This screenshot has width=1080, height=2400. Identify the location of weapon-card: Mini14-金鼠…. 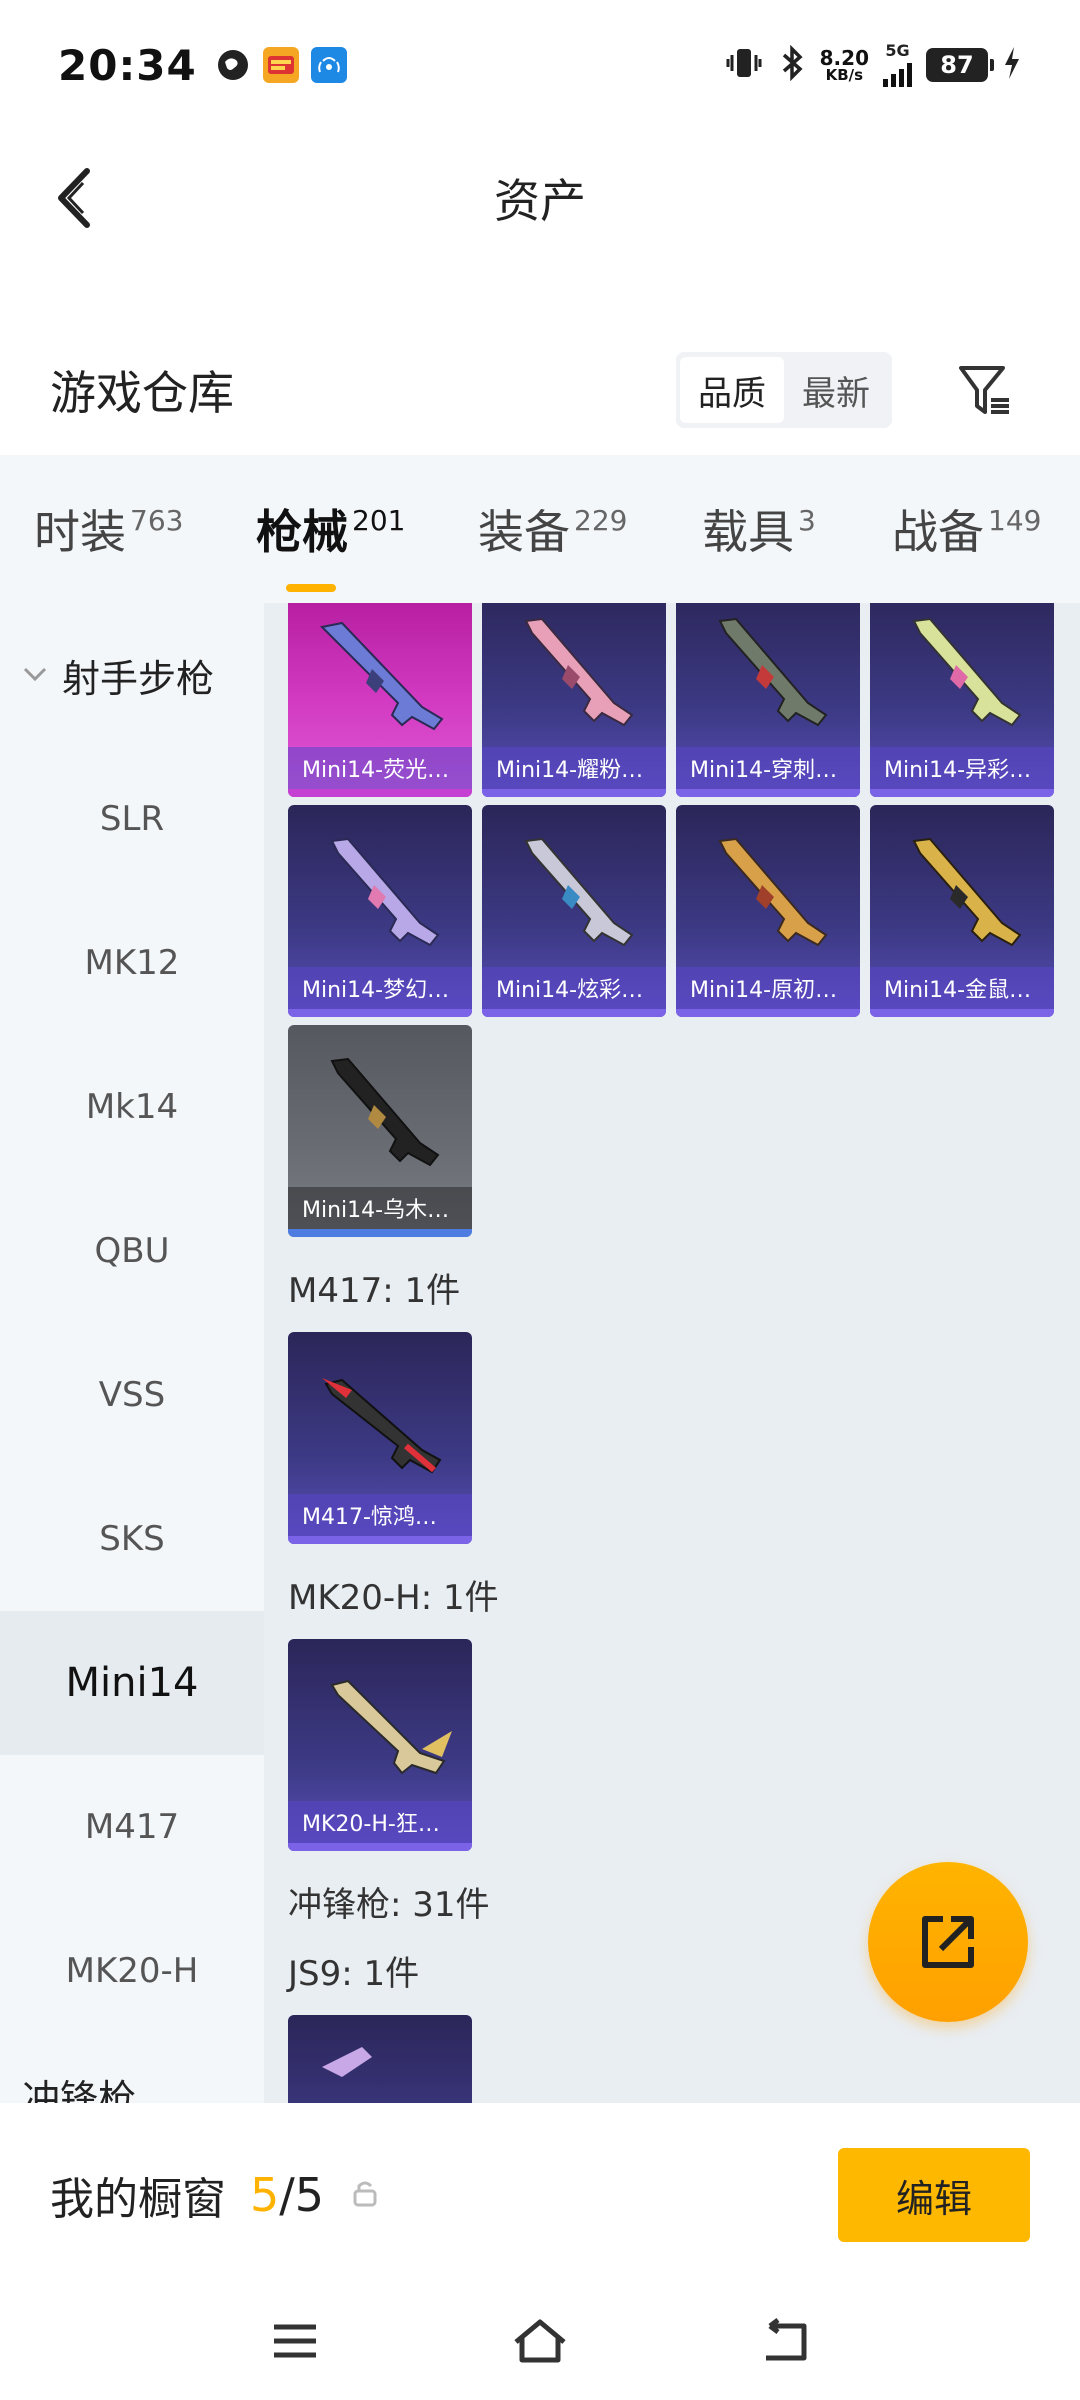
(962, 911).